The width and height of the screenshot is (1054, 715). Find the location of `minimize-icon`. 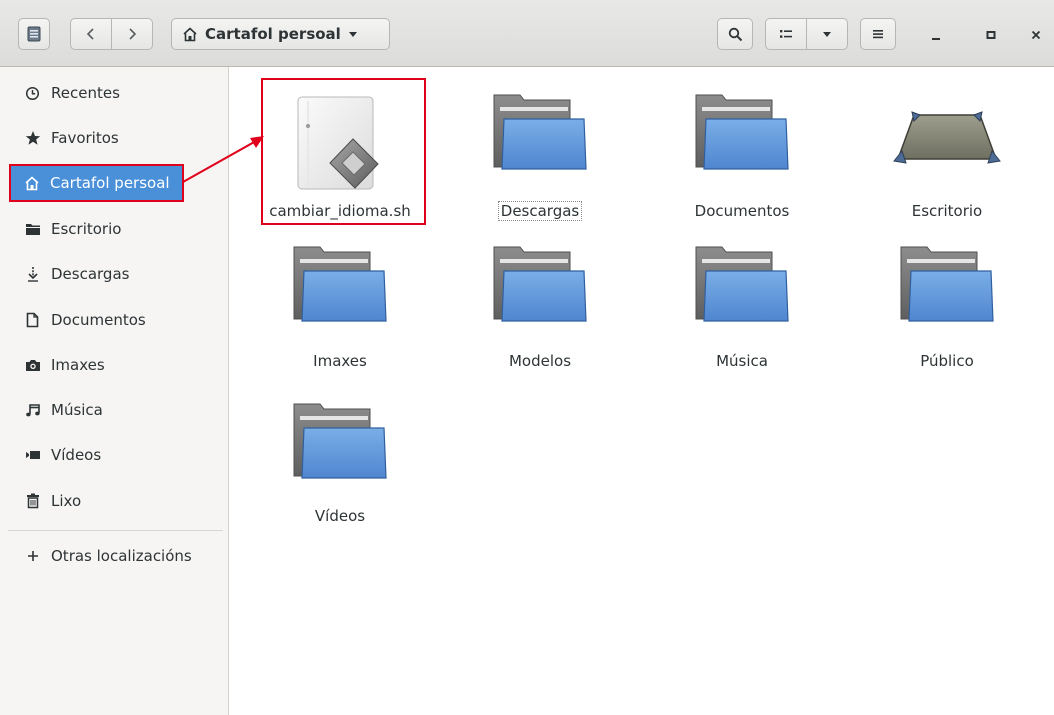

minimize-icon is located at coordinates (936, 39).